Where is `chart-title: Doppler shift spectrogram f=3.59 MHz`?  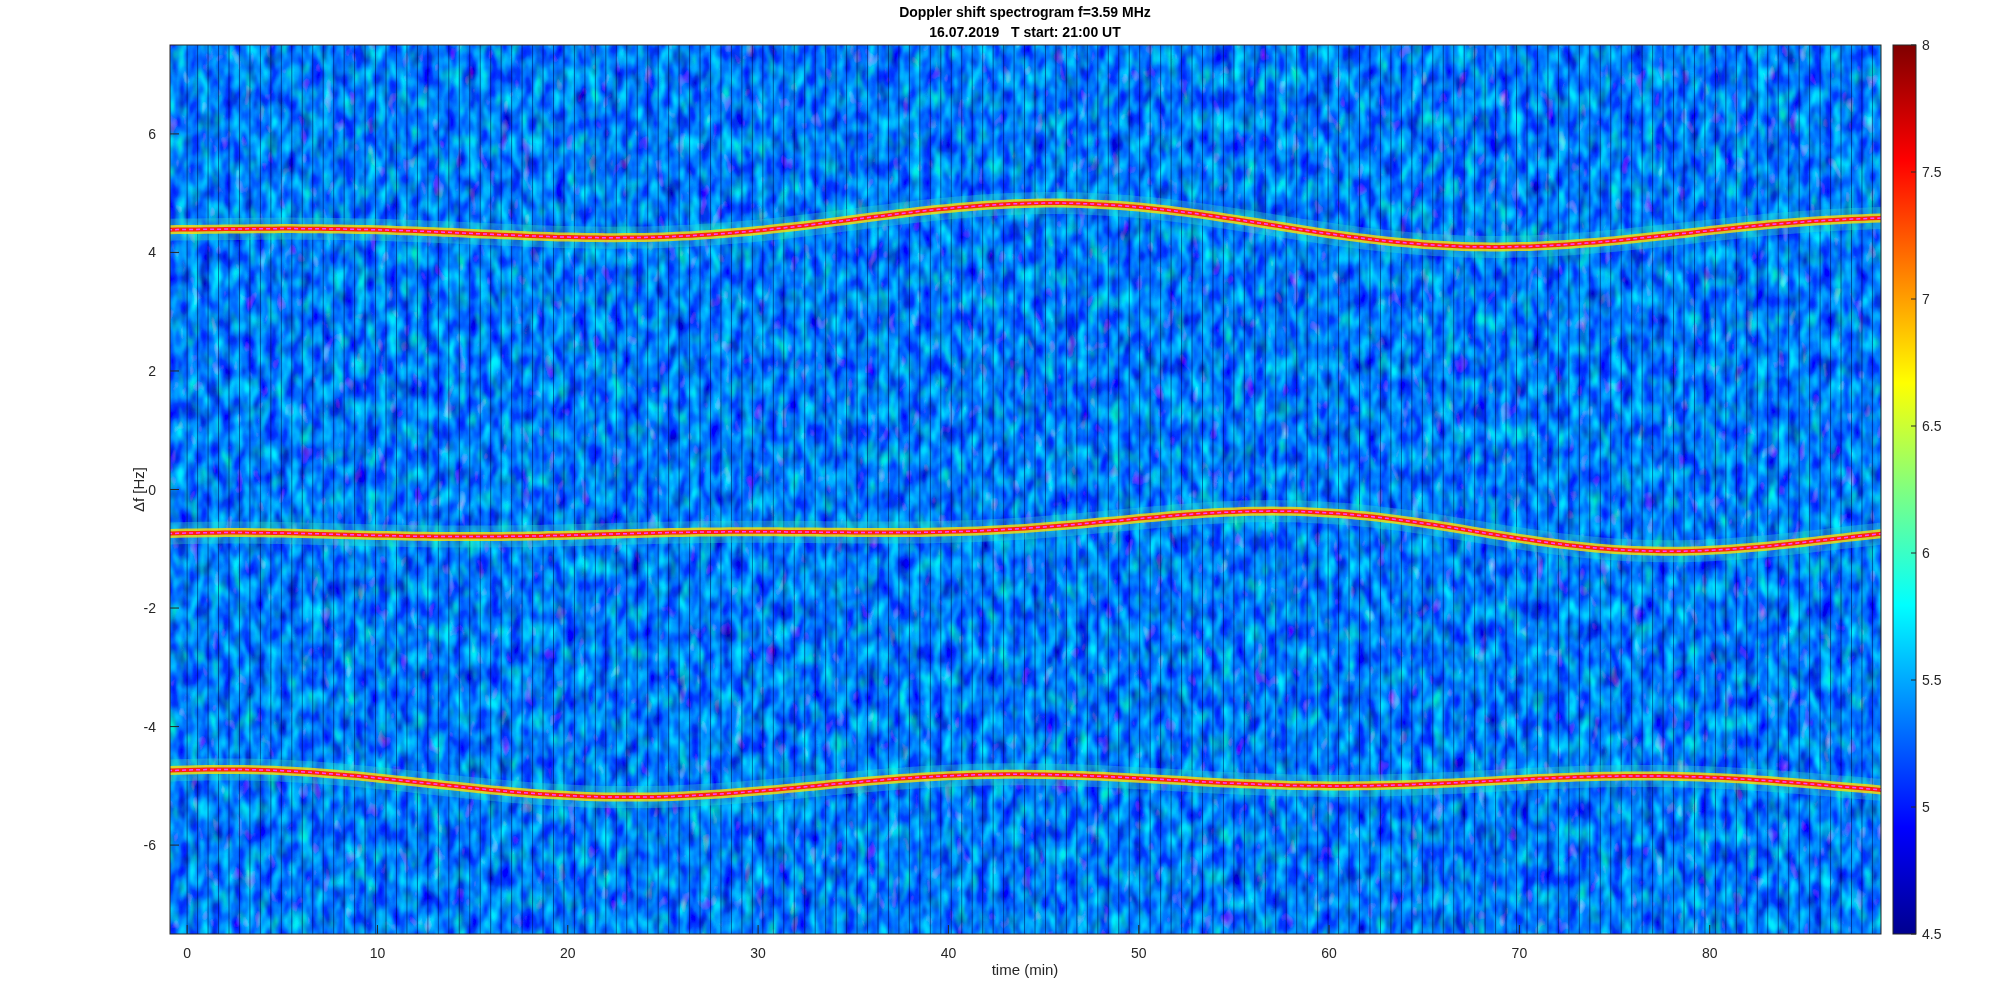 chart-title: Doppler shift spectrogram f=3.59 MHz is located at coordinates (1025, 12).